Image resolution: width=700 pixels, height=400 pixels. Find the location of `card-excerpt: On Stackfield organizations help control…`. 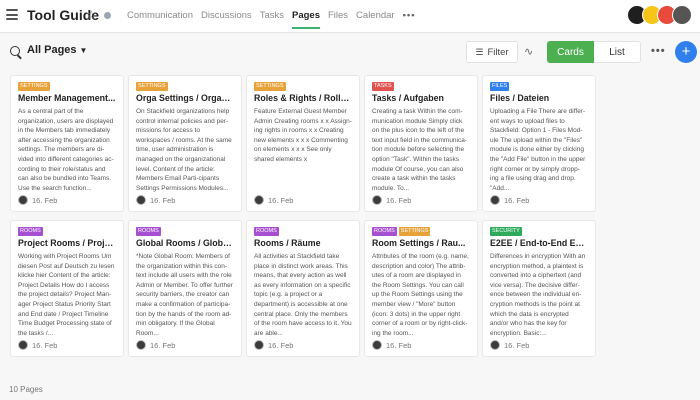

card-excerpt: On Stackfield organizations help control… is located at coordinates (184, 150).